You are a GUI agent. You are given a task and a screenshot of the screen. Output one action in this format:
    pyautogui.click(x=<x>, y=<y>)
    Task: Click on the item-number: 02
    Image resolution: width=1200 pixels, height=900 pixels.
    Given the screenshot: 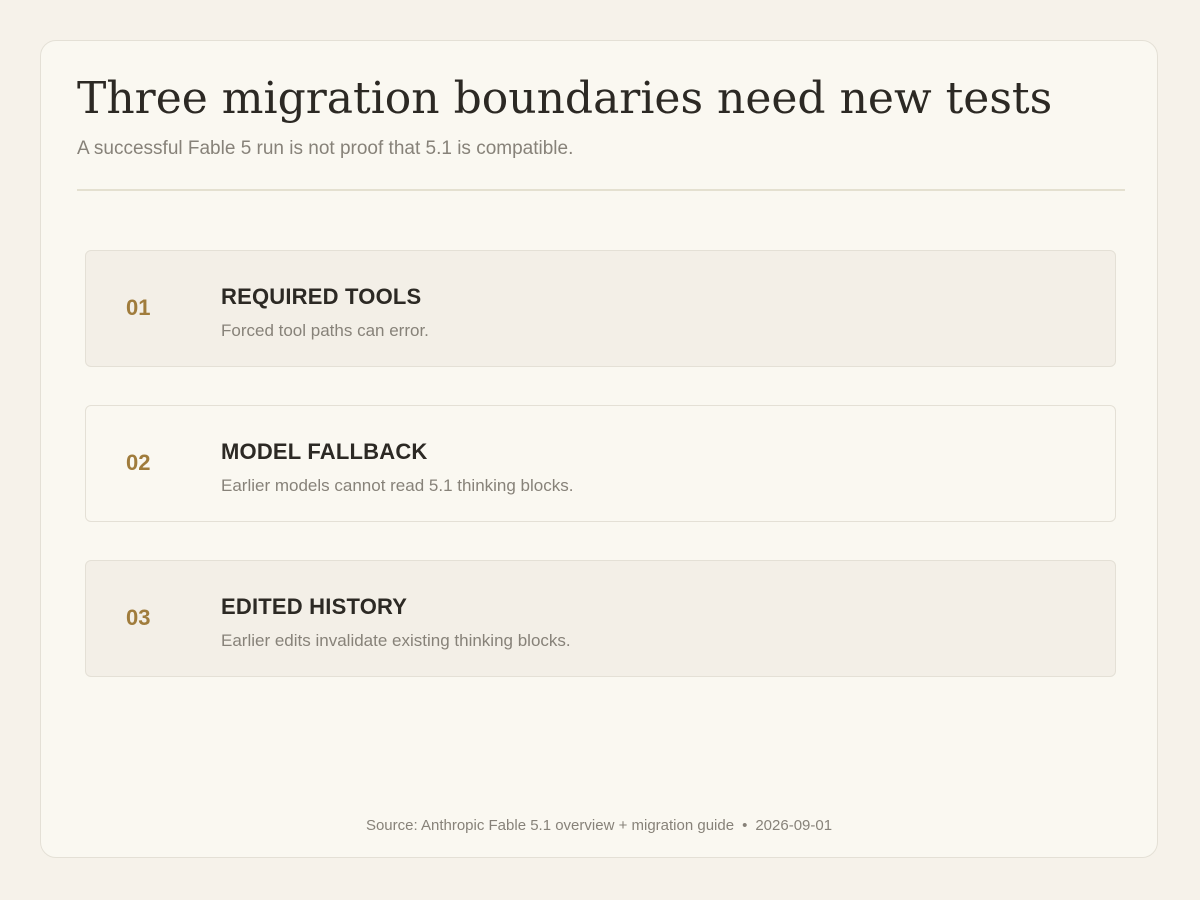 What is the action you would take?
    pyautogui.click(x=138, y=462)
    